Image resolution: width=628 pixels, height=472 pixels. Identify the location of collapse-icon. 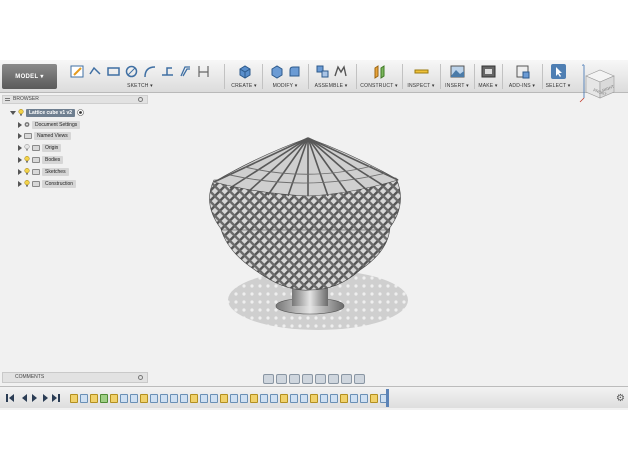
(7, 99).